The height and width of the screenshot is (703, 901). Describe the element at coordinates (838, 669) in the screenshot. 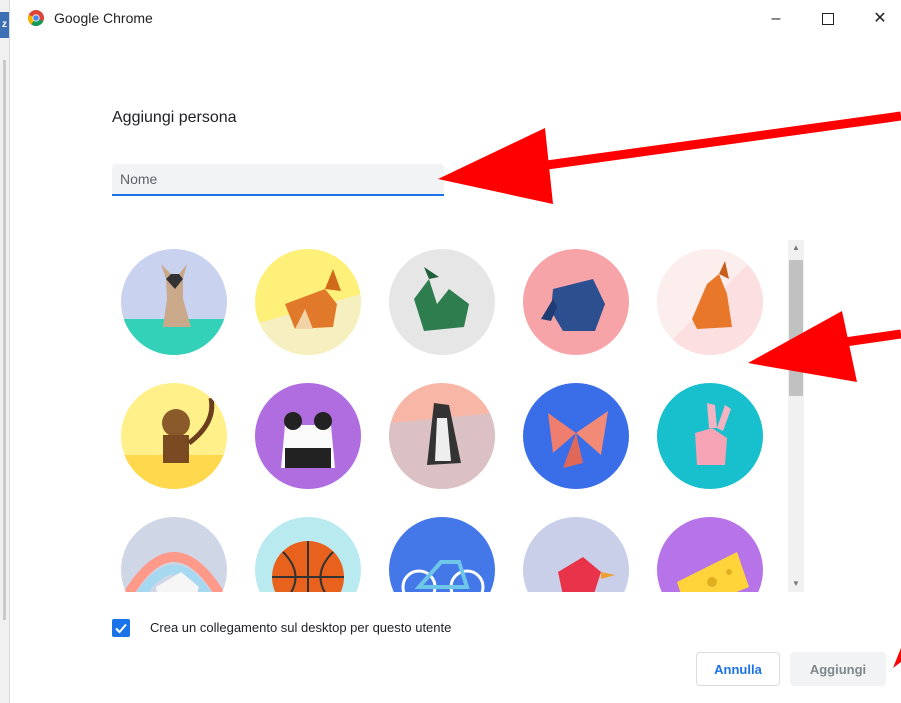

I see `add-button: Aggiungi` at that location.